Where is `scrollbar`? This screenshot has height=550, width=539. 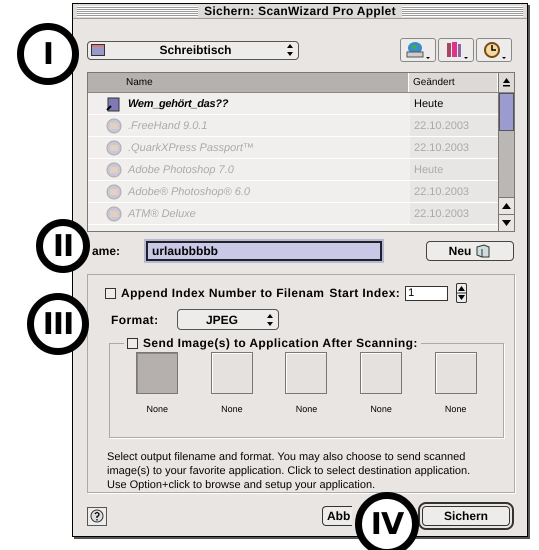 scrollbar is located at coordinates (506, 152).